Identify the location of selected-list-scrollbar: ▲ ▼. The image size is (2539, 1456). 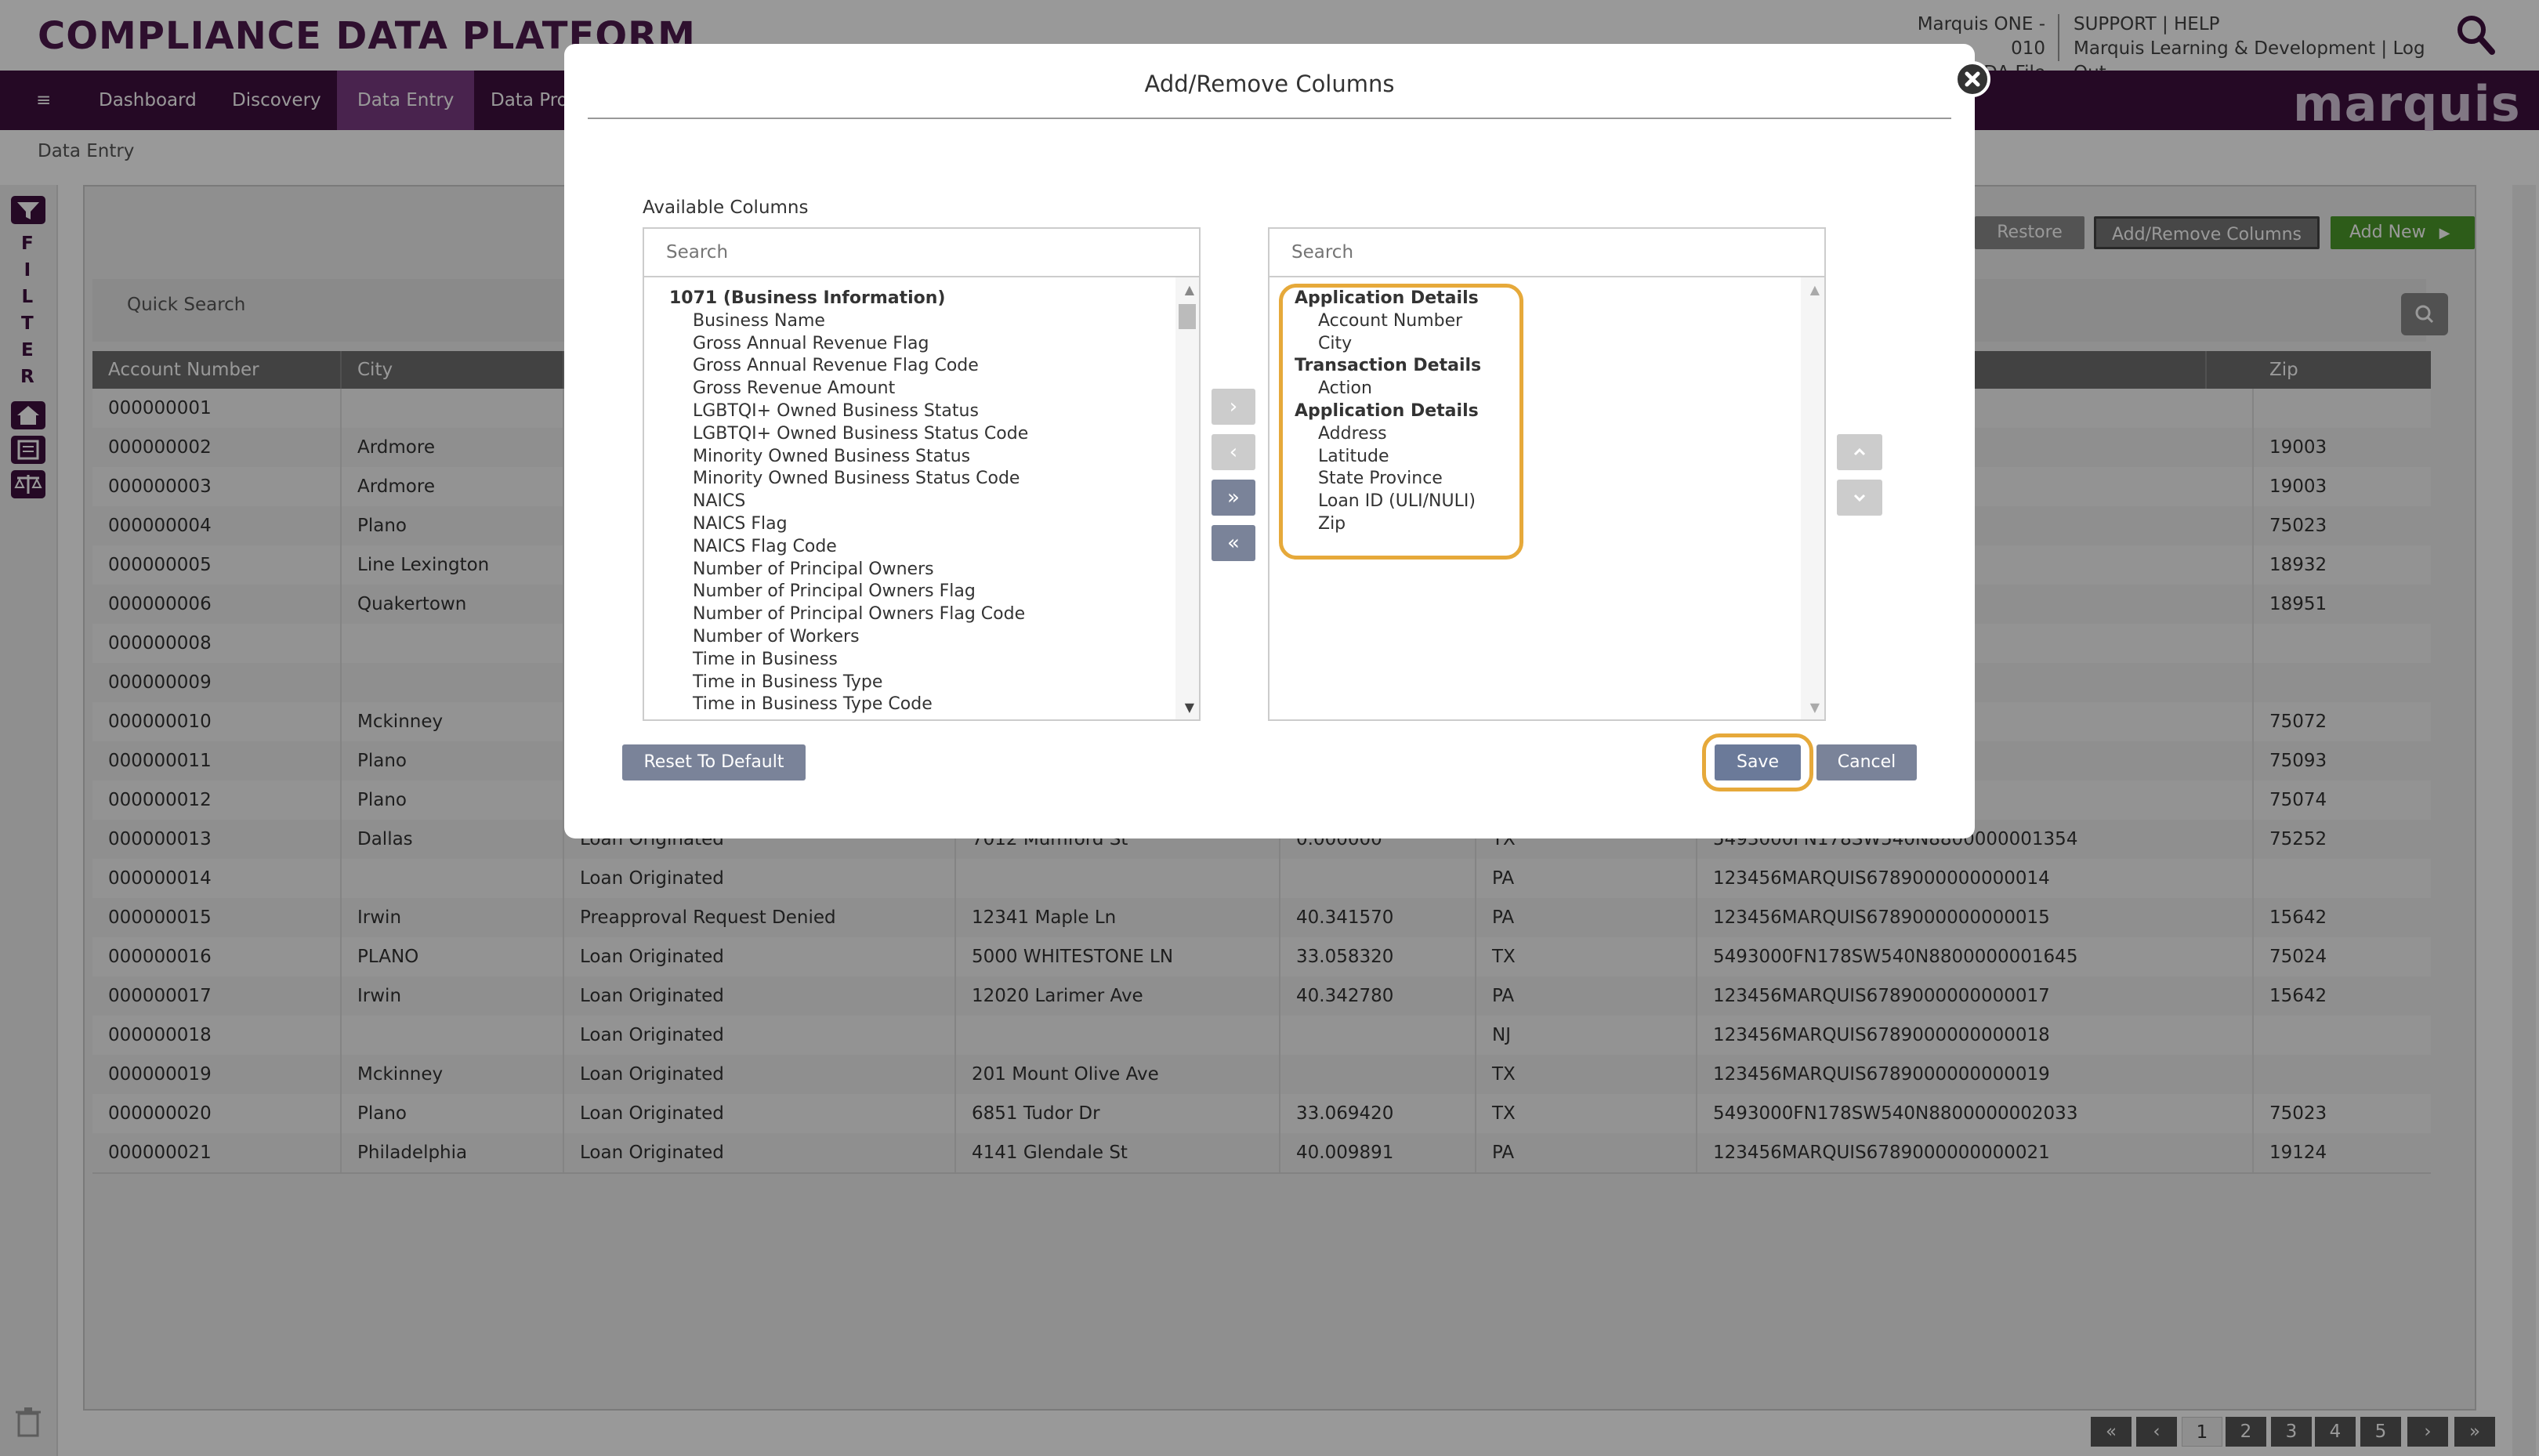
(1813, 498).